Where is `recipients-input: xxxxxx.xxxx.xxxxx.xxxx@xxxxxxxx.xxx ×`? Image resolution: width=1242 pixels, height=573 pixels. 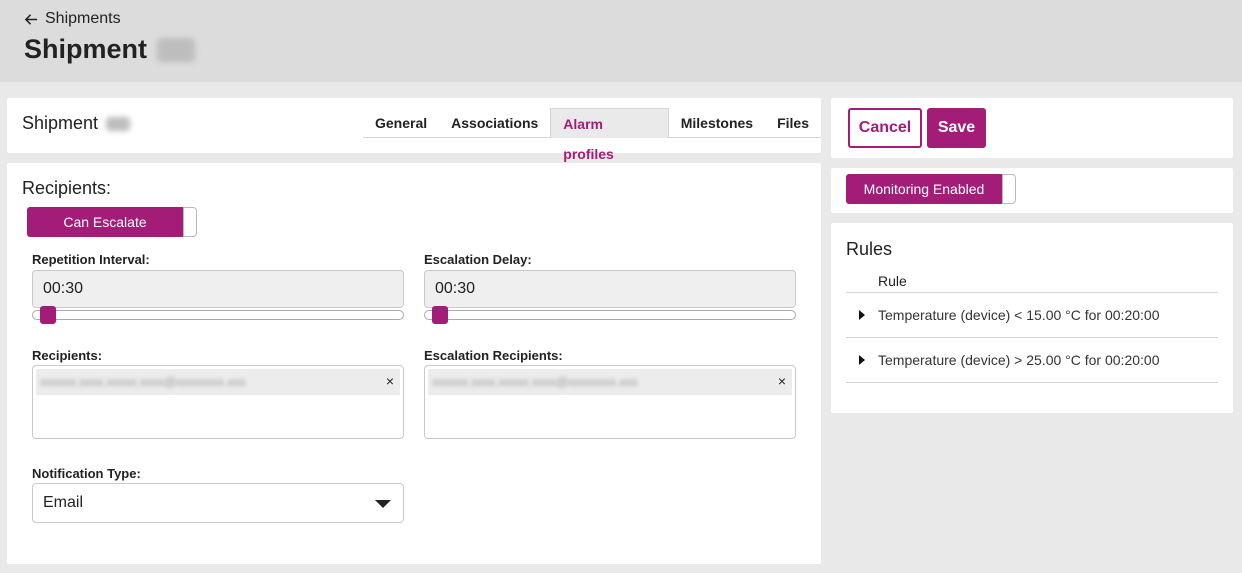
recipients-input: xxxxxx.xxxx.xxxxx.xxxx@xxxxxxxx.xxx × is located at coordinates (218, 402).